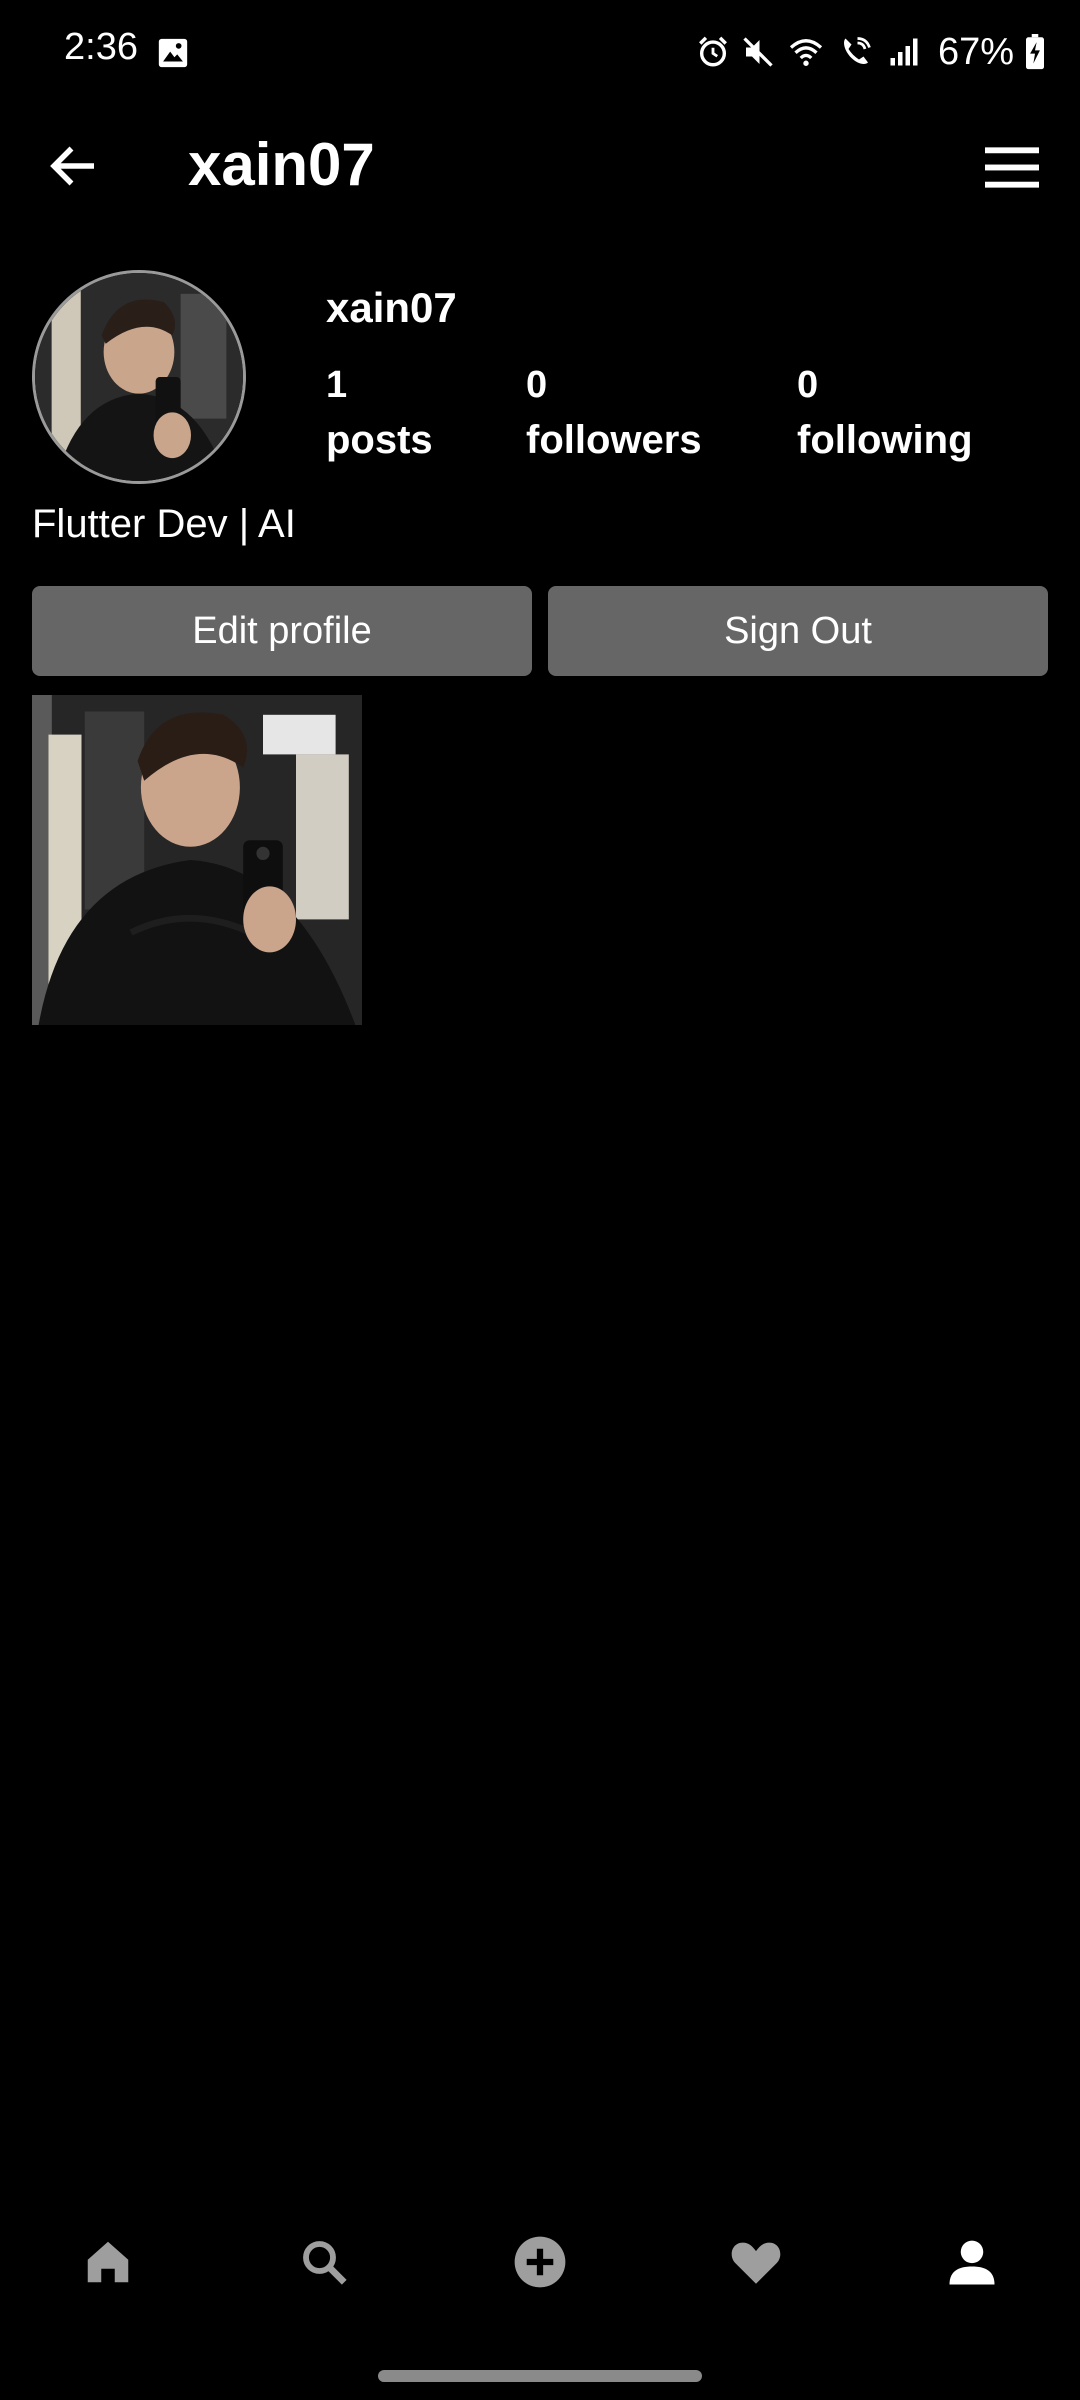 This screenshot has width=1080, height=2400. What do you see at coordinates (614, 415) in the screenshot?
I see `stat-followers: 0 followers` at bounding box center [614, 415].